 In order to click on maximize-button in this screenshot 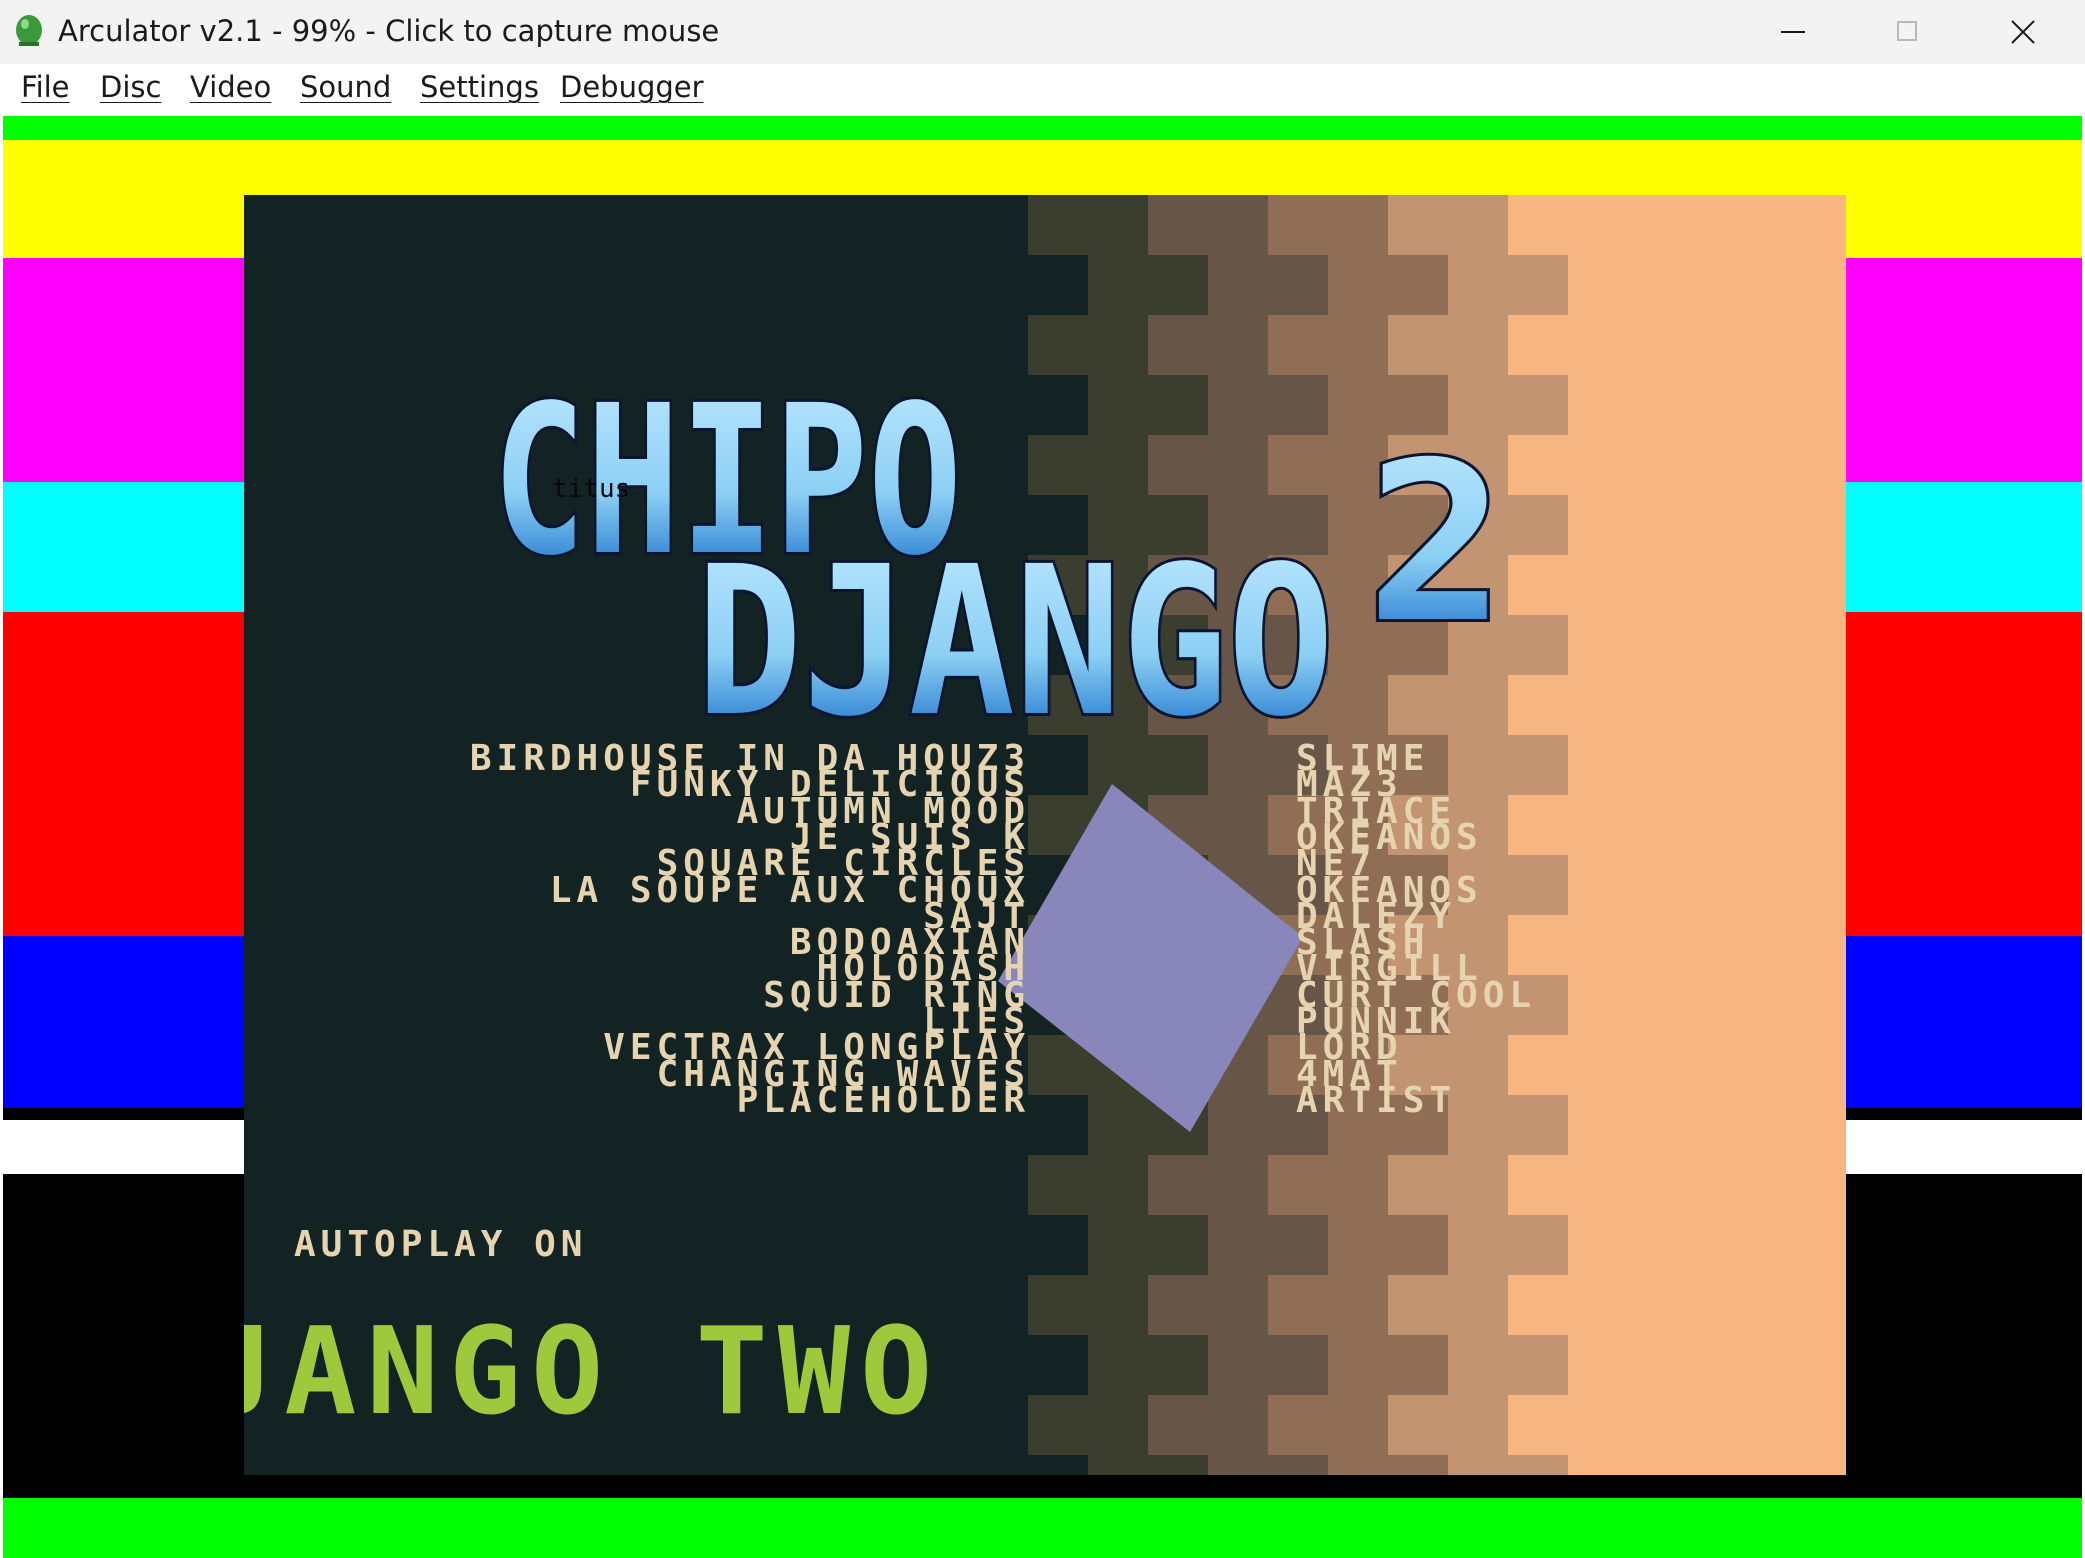, I will do `click(1907, 32)`.